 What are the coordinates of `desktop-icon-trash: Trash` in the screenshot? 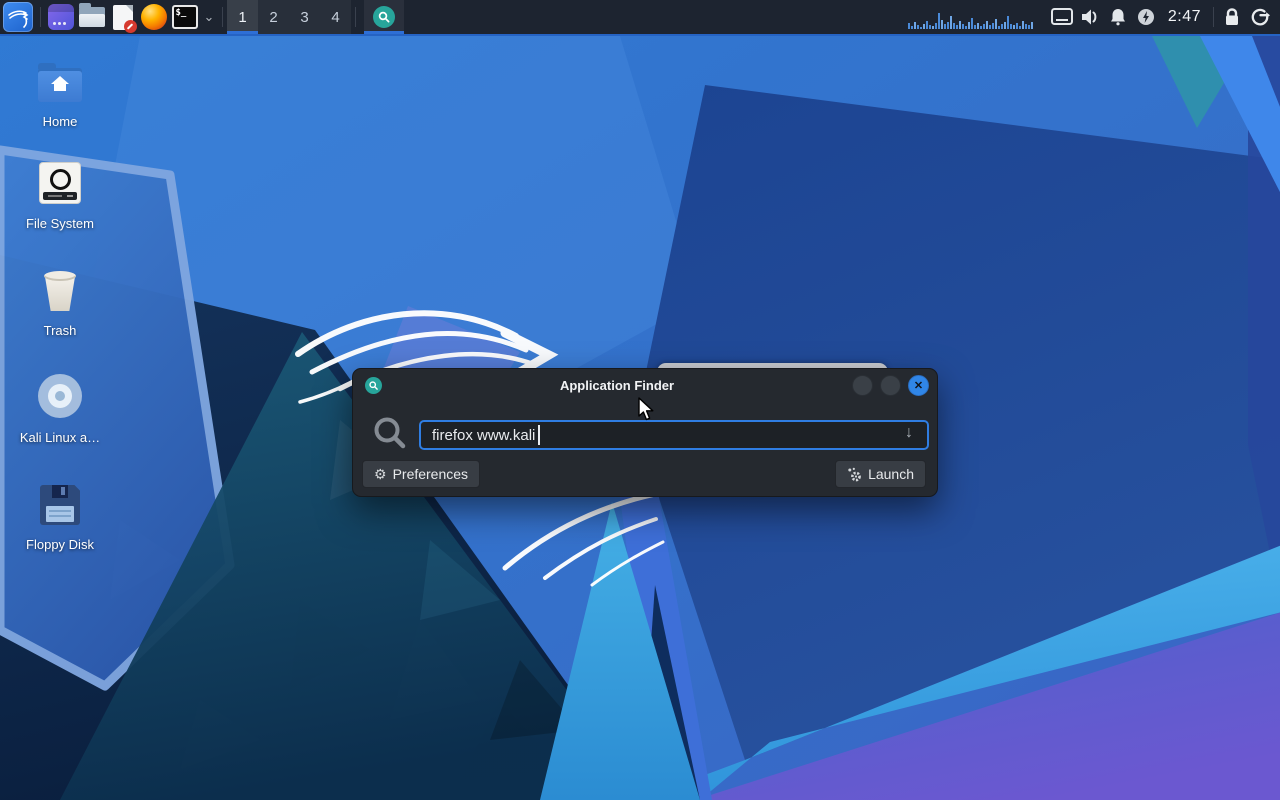 It's located at (60, 301).